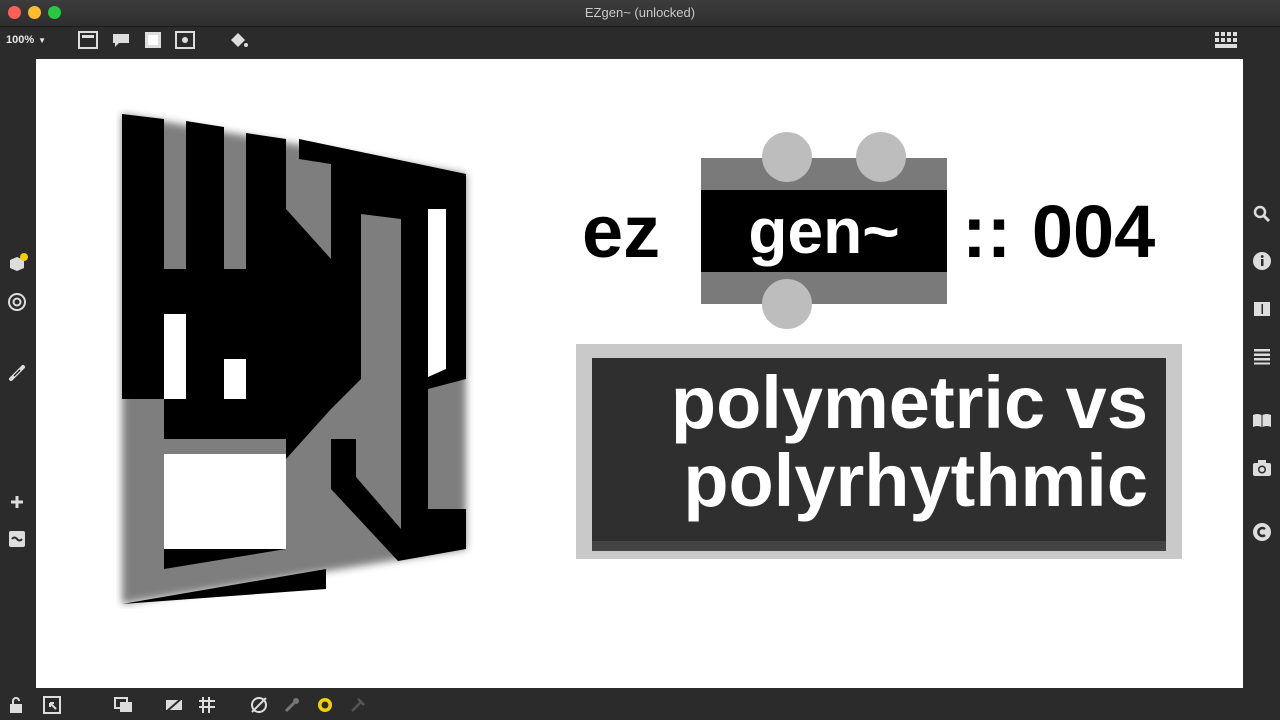 The image size is (1280, 720). Describe the element at coordinates (17, 502) in the screenshot. I see `plus-icon` at that location.